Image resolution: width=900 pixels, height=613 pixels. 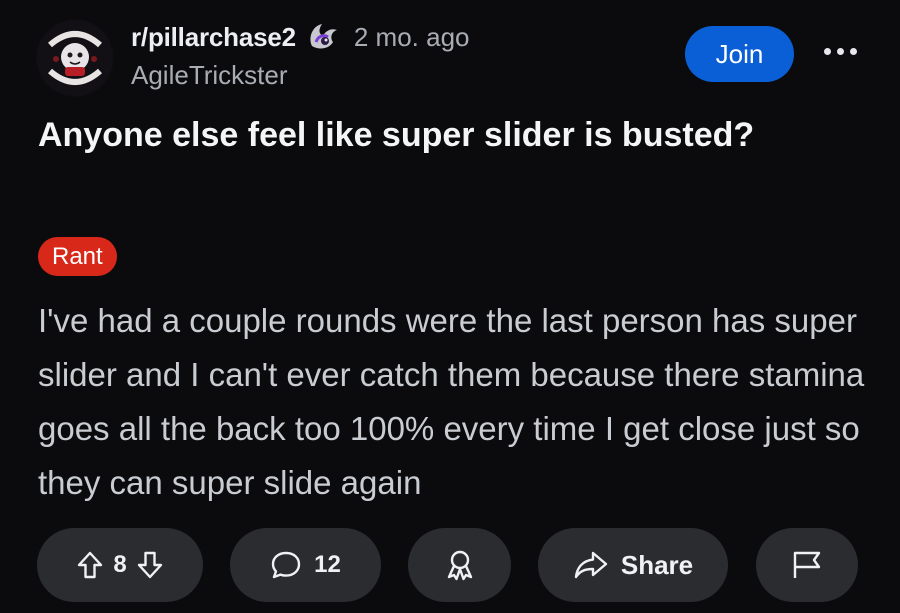 What do you see at coordinates (323, 37) in the screenshot?
I see `community-badge-icon` at bounding box center [323, 37].